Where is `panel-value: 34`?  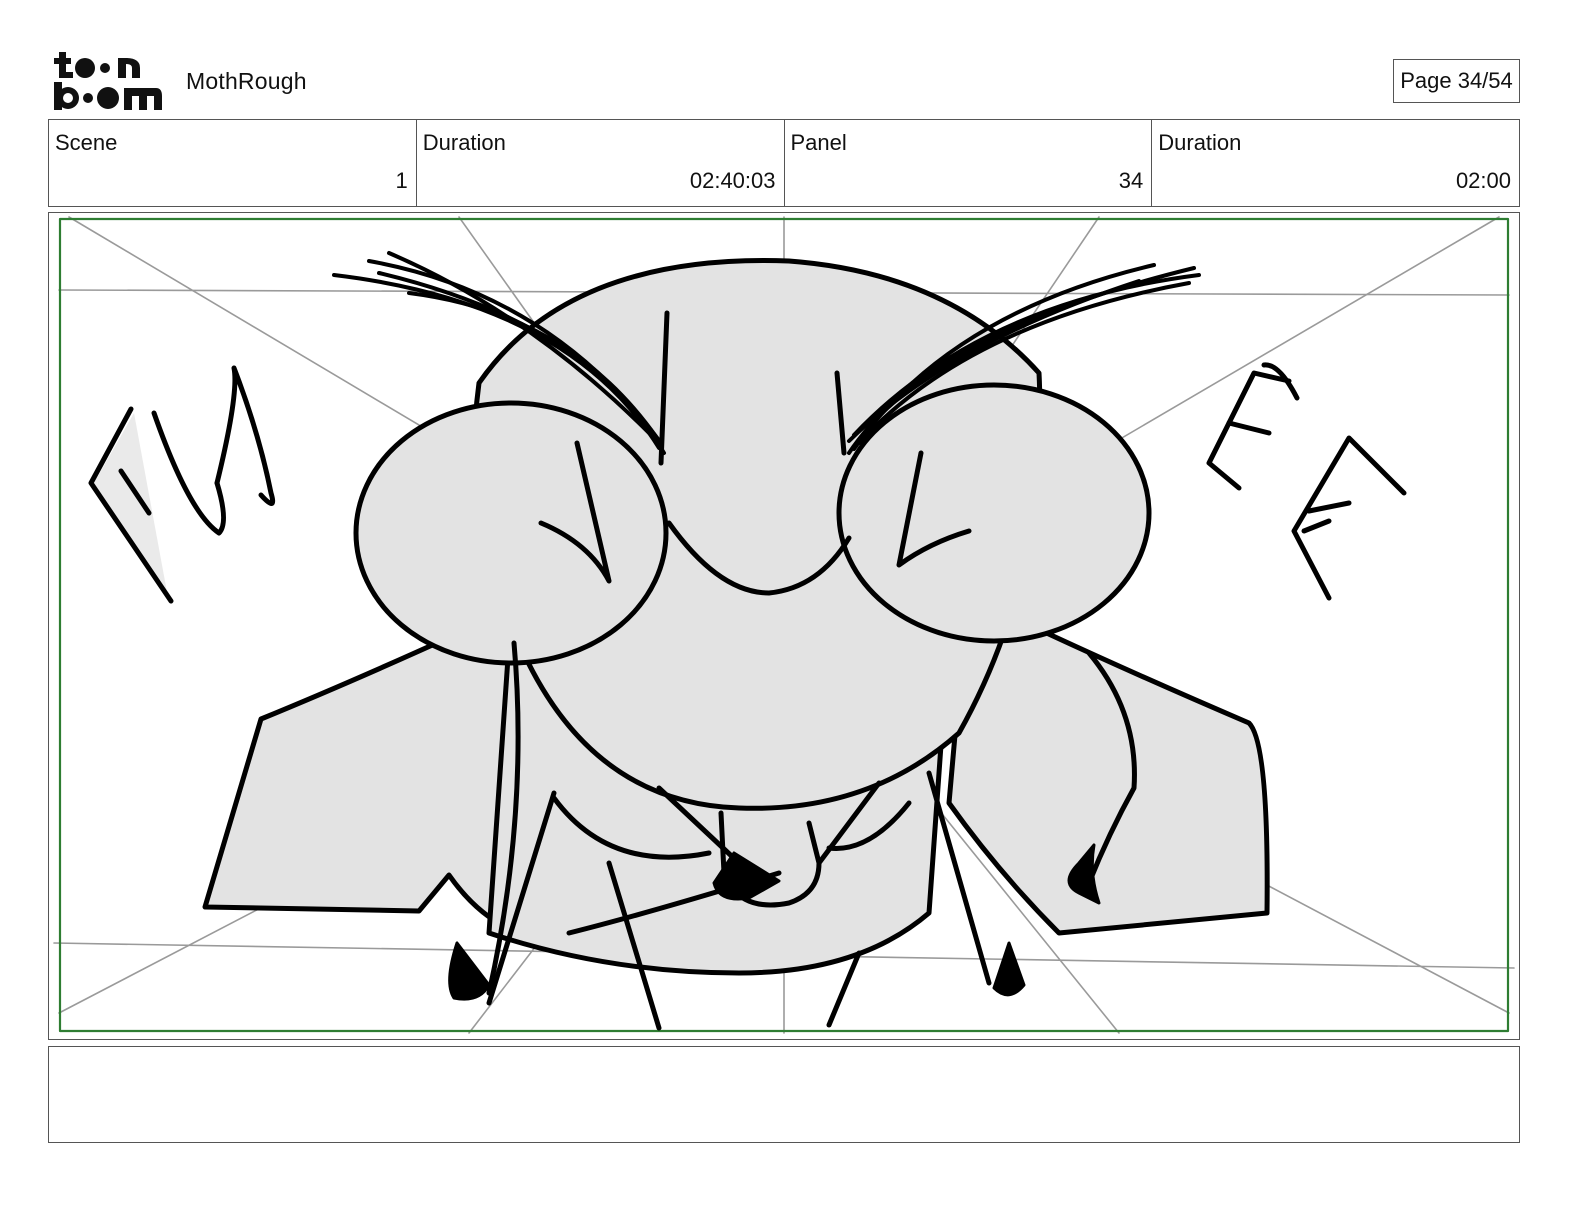 panel-value: 34 is located at coordinates (1131, 180).